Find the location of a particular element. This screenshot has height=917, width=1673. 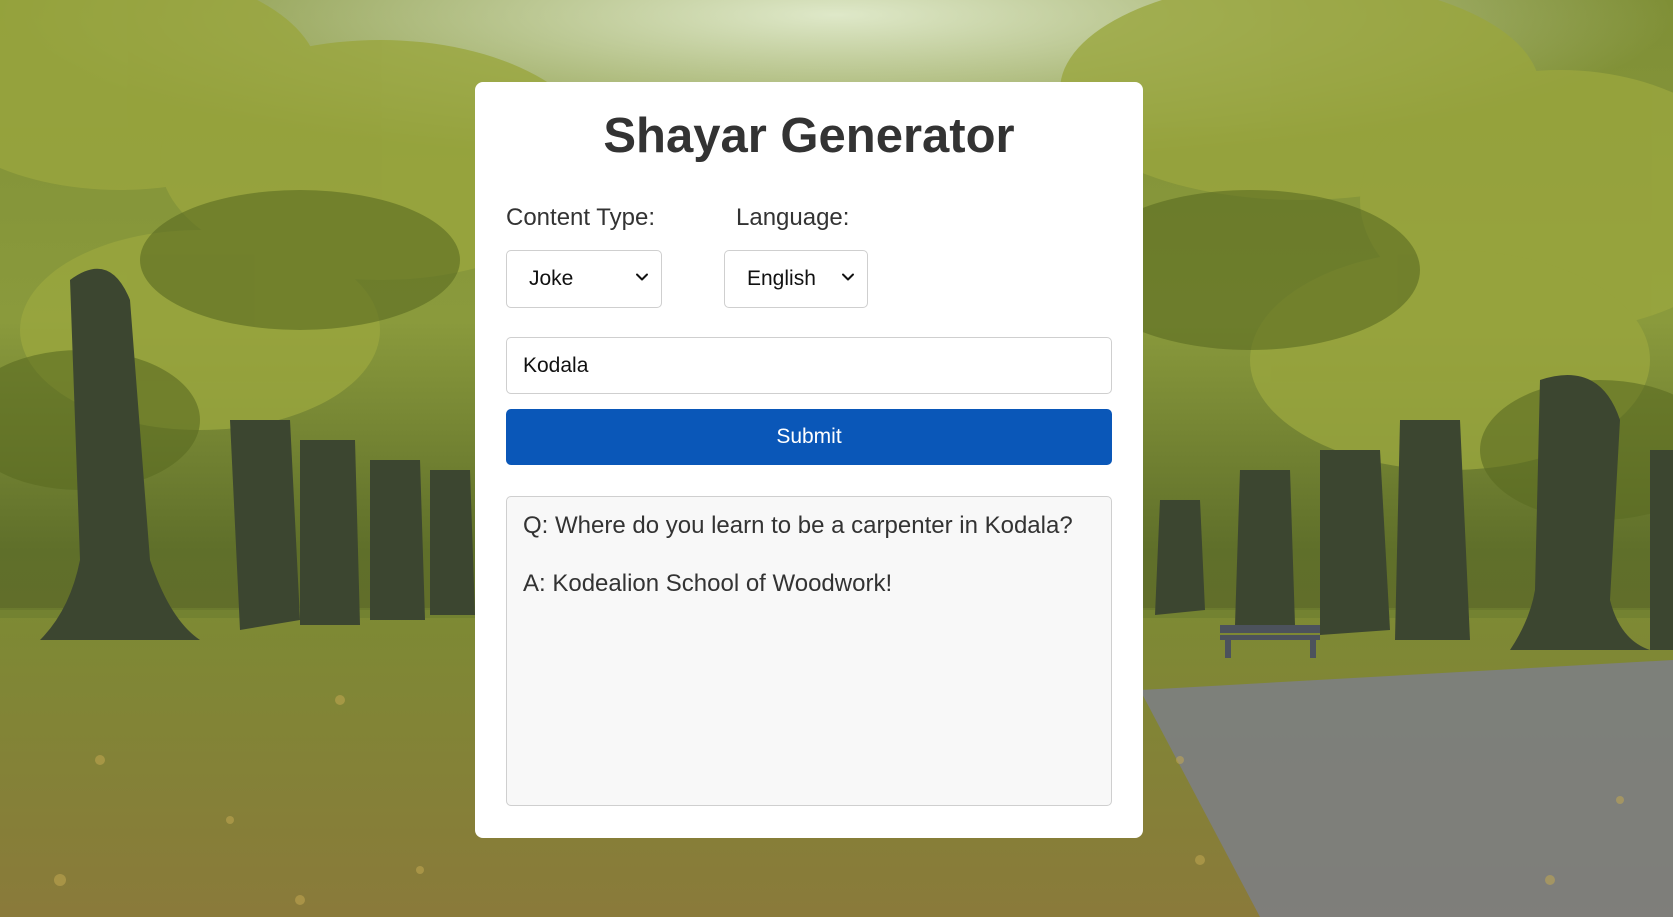

topic-input is located at coordinates (809, 365).